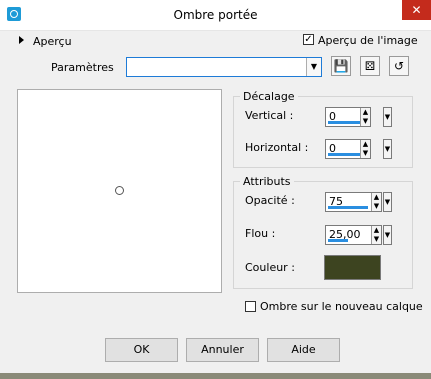 The image size is (431, 379). I want to click on vertical-dropdown-button: ▼, so click(387, 117).